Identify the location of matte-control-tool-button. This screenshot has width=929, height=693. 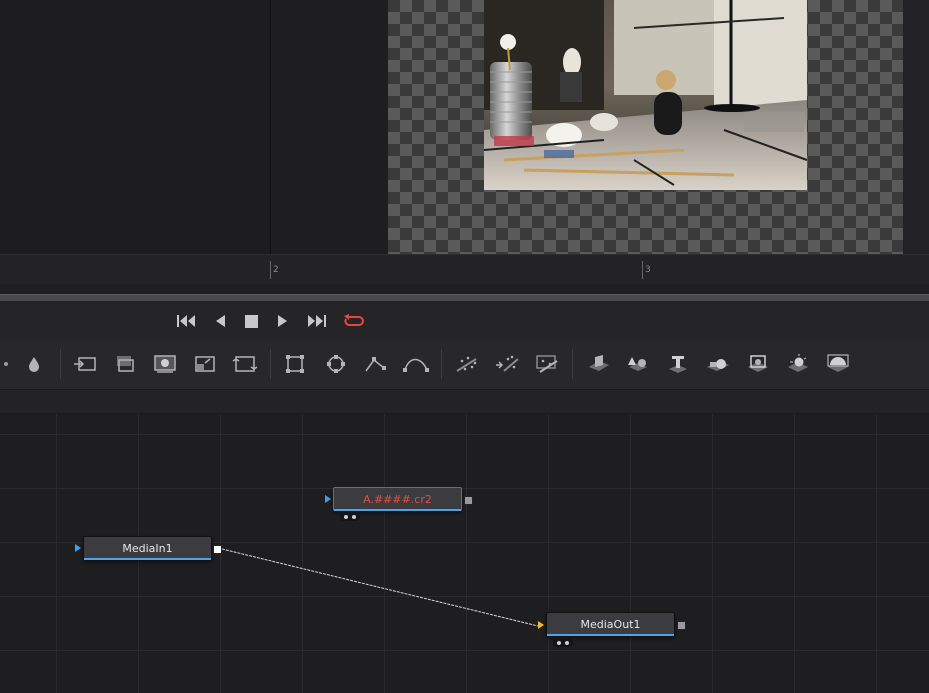
(165, 364).